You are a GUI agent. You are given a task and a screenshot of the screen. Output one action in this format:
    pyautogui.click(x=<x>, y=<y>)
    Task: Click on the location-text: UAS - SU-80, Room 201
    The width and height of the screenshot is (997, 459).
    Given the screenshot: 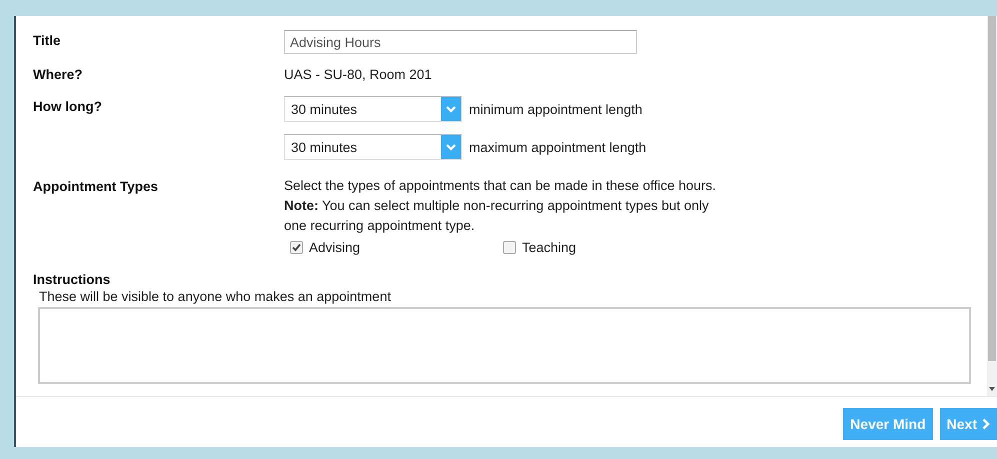 What is the action you would take?
    pyautogui.click(x=358, y=74)
    